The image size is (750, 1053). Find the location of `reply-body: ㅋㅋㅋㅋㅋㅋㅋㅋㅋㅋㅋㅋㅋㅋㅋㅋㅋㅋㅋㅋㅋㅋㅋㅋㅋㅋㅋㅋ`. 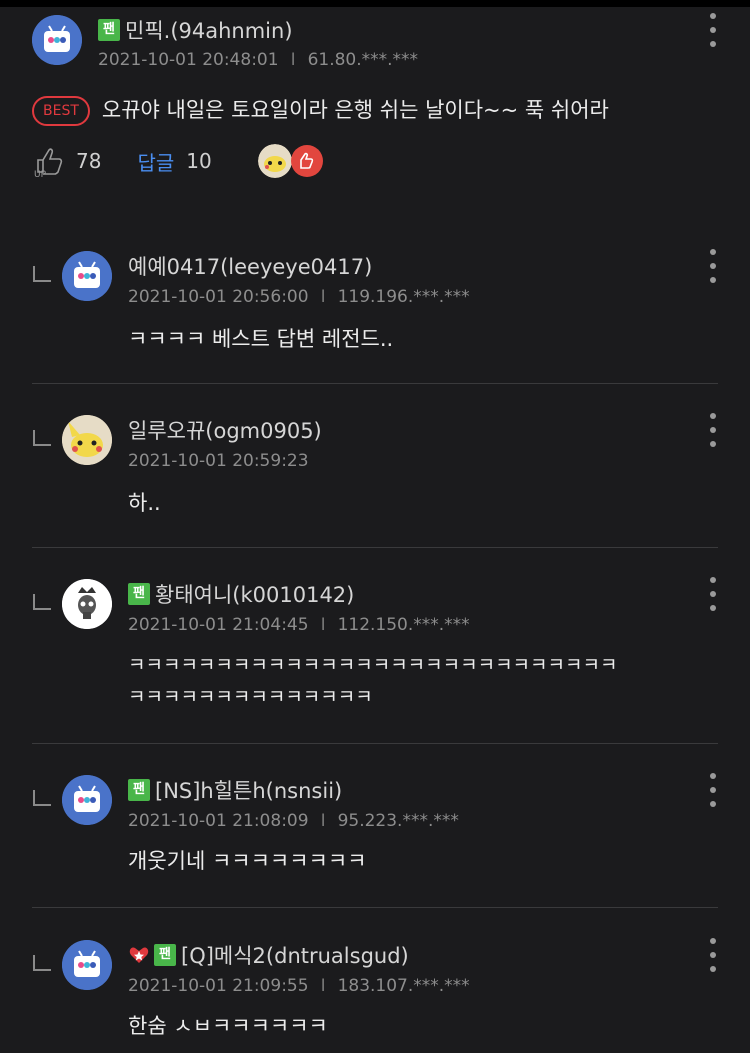

reply-body: ㅋㅋㅋㅋㅋㅋㅋㅋㅋㅋㅋㅋㅋㅋㅋㅋㅋㅋㅋㅋㅋㅋㅋㅋㅋㅋㅋㅋ is located at coordinates (373, 665).